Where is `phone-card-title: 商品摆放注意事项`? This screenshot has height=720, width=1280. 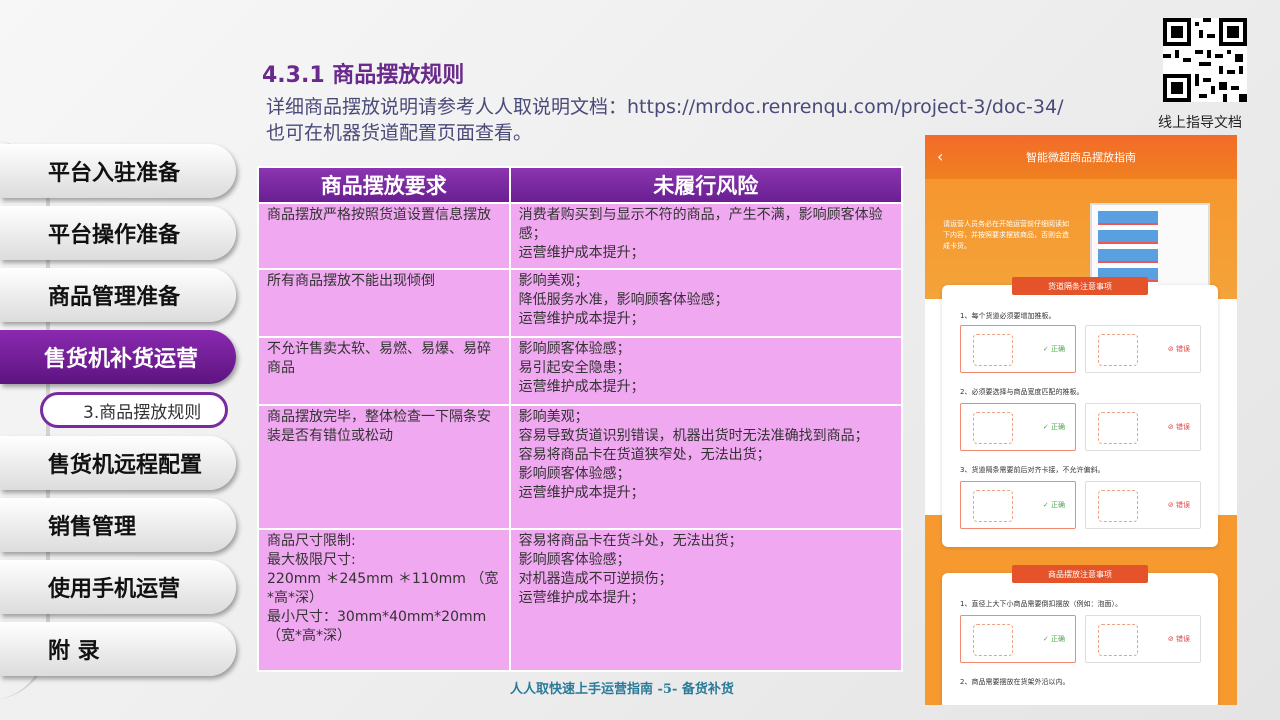 phone-card-title: 商品摆放注意事项 is located at coordinates (1080, 574).